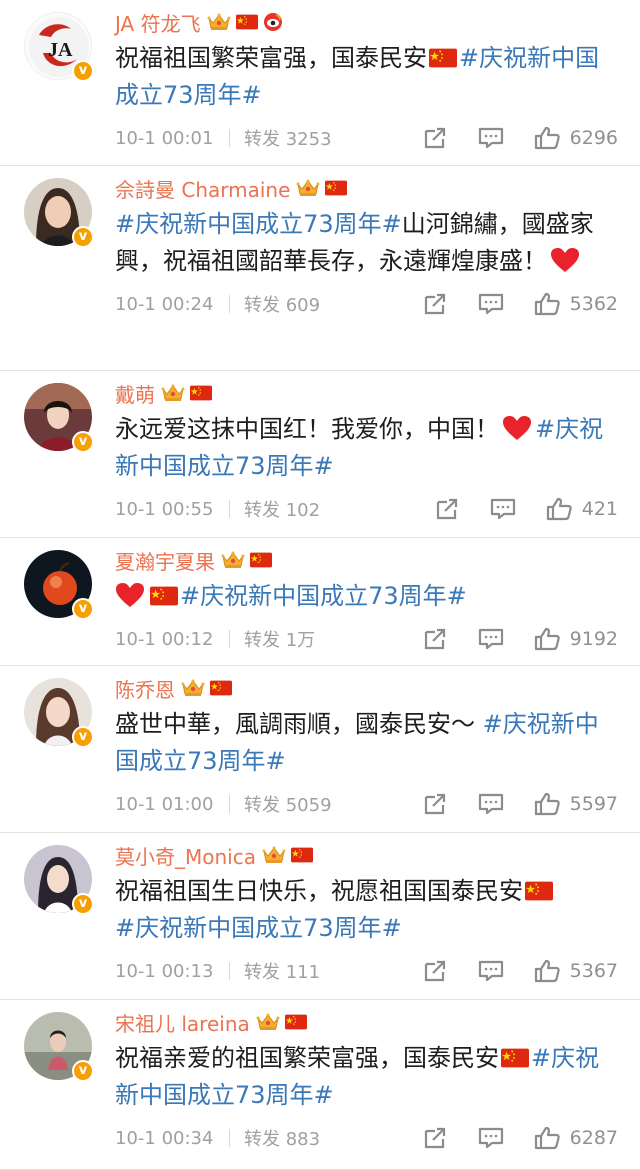  I want to click on username: JA 符龙飞, so click(158, 22).